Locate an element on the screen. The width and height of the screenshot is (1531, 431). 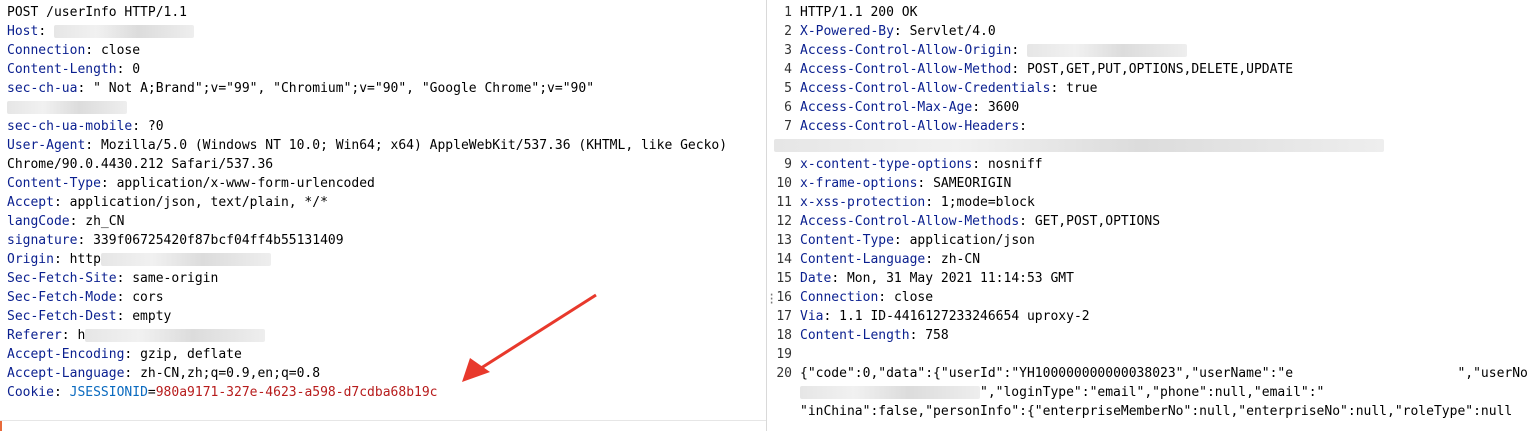
response-line: Access-Control-Max-Age: 3600 is located at coordinates (910, 107).